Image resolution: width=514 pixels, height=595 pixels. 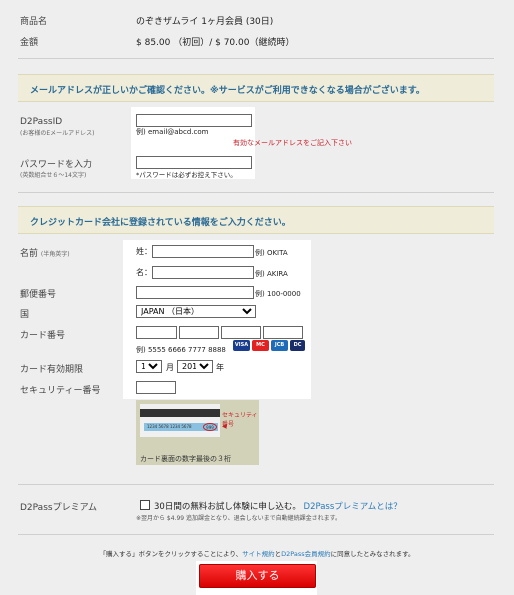 I want to click on card-banner: クレジットカード会社に登録されている情報をご入力ください。, so click(x=256, y=220).